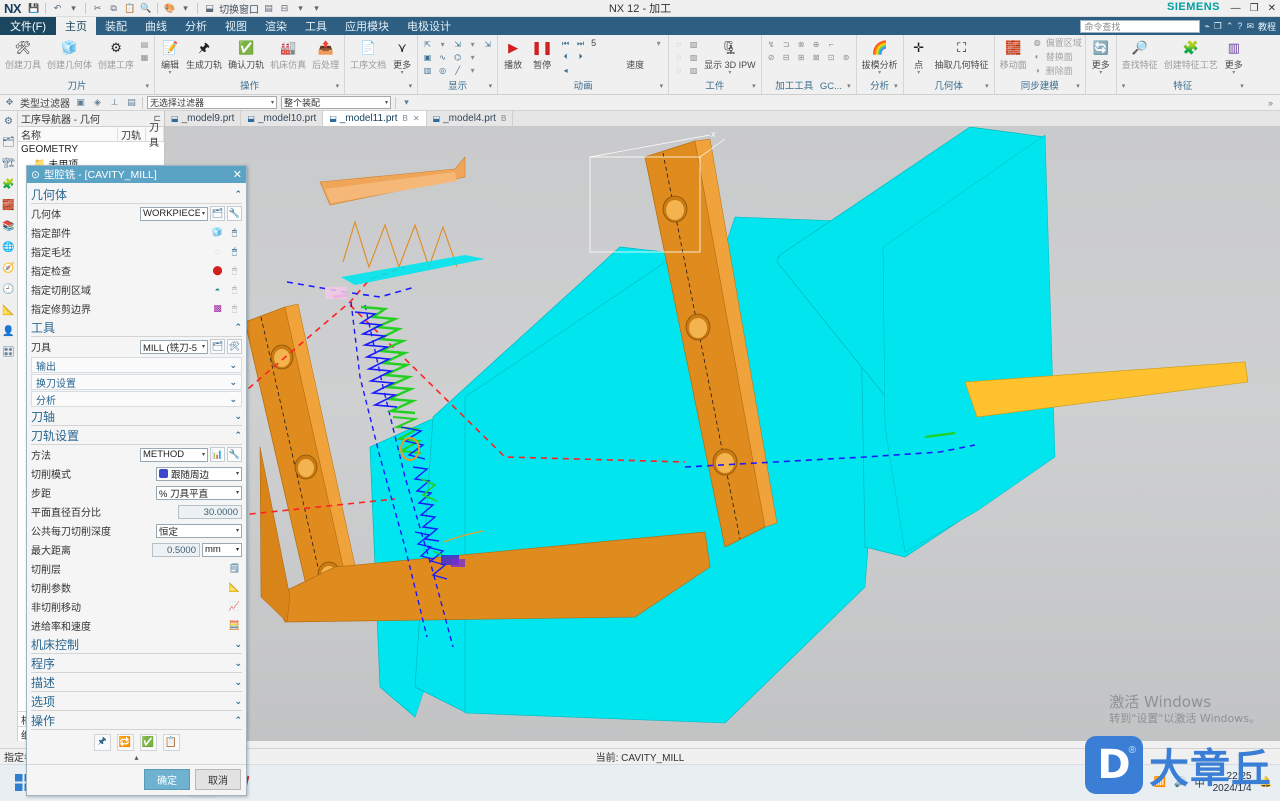 This screenshot has height=801, width=1280. What do you see at coordinates (217, 308) in the screenshot?
I see `trim-boundary-icon: ▩` at bounding box center [217, 308].